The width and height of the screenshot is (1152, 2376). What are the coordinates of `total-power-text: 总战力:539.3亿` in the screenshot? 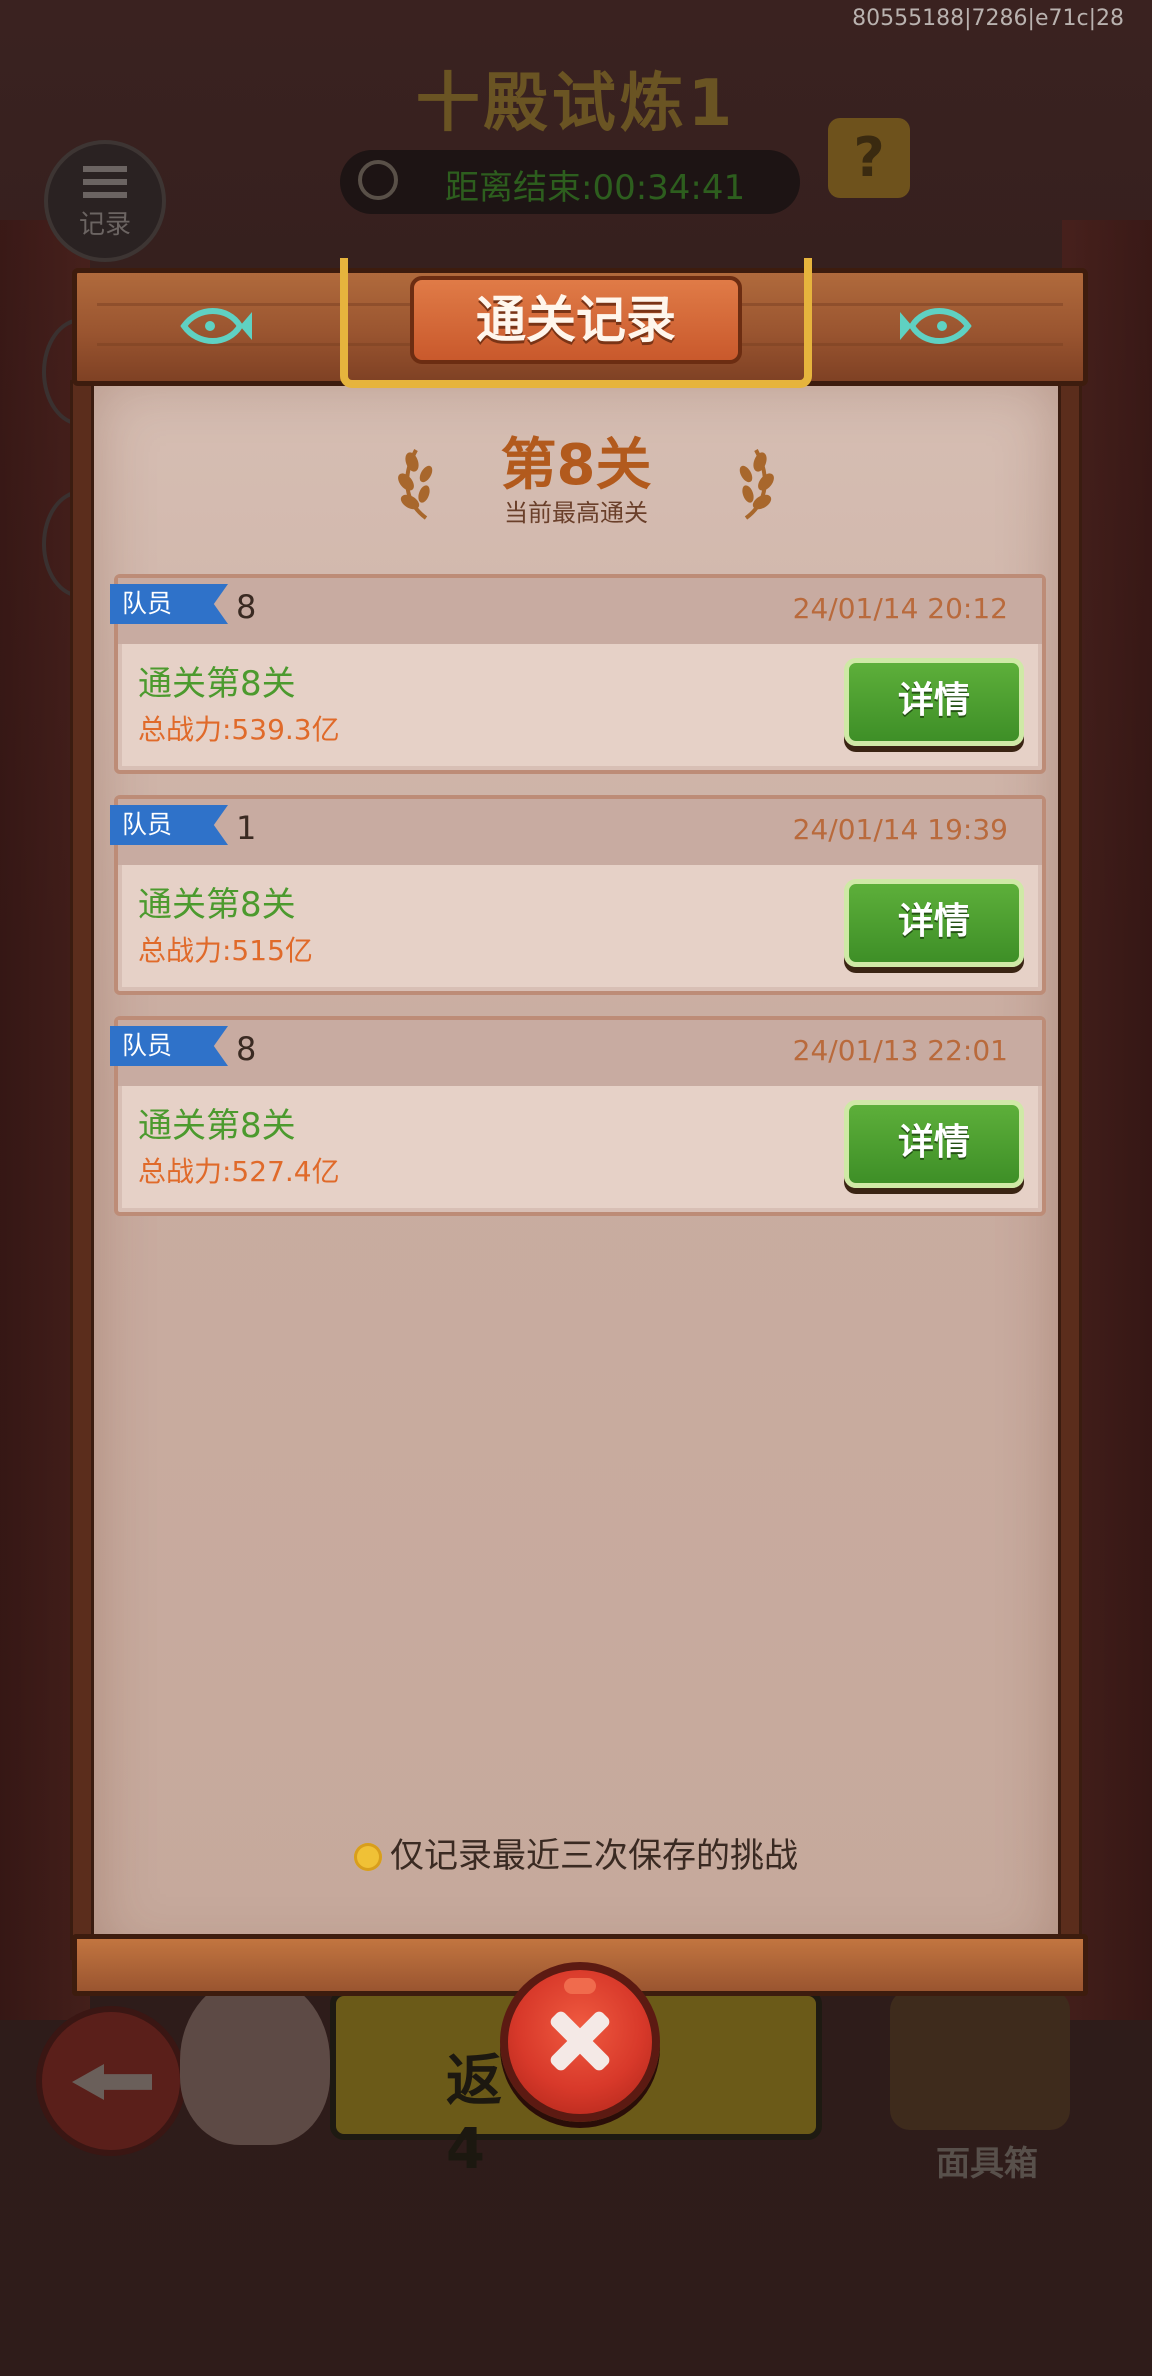 It's located at (239, 729).